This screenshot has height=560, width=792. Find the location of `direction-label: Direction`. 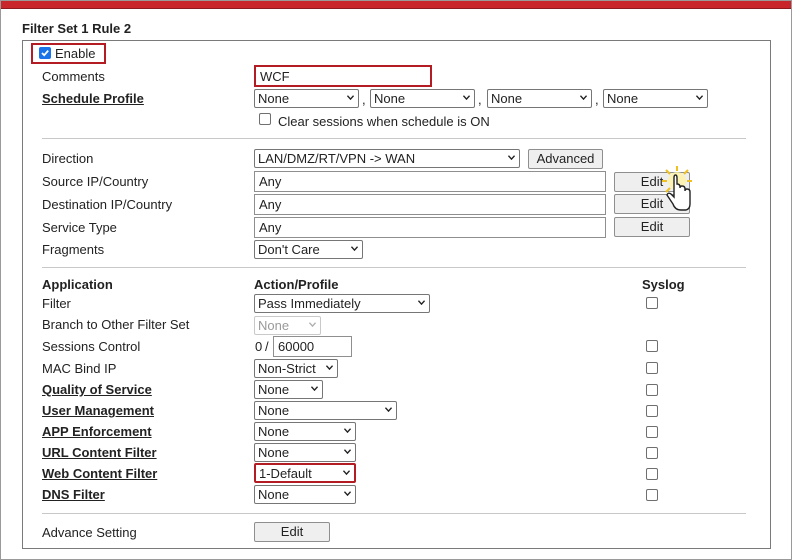

direction-label: Direction is located at coordinates (68, 158).